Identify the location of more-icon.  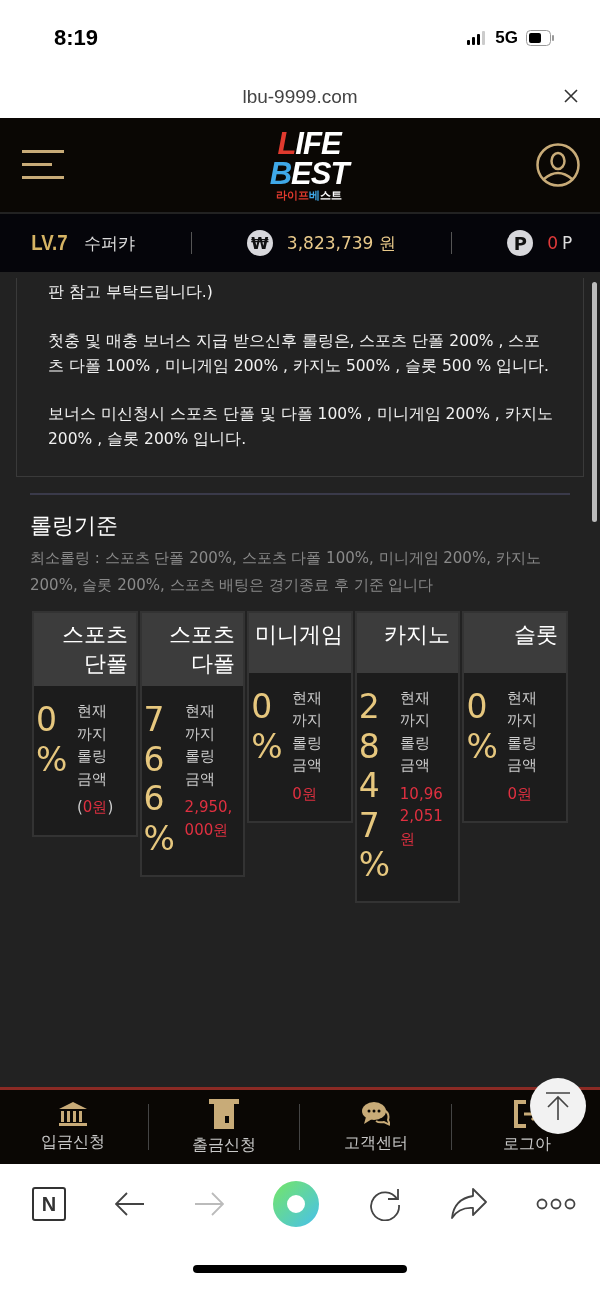
(556, 1204).